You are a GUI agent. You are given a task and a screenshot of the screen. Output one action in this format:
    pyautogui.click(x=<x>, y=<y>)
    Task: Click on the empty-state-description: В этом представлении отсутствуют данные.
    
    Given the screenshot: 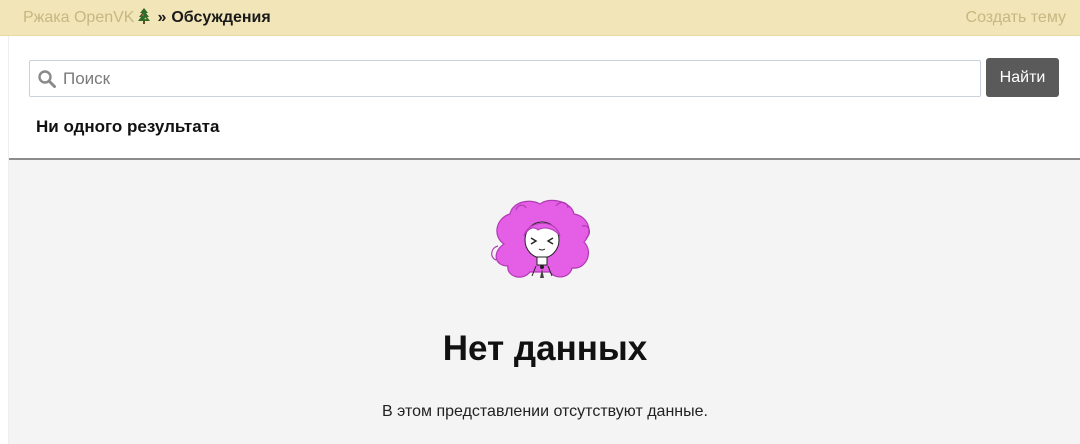 What is the action you would take?
    pyautogui.click(x=545, y=411)
    